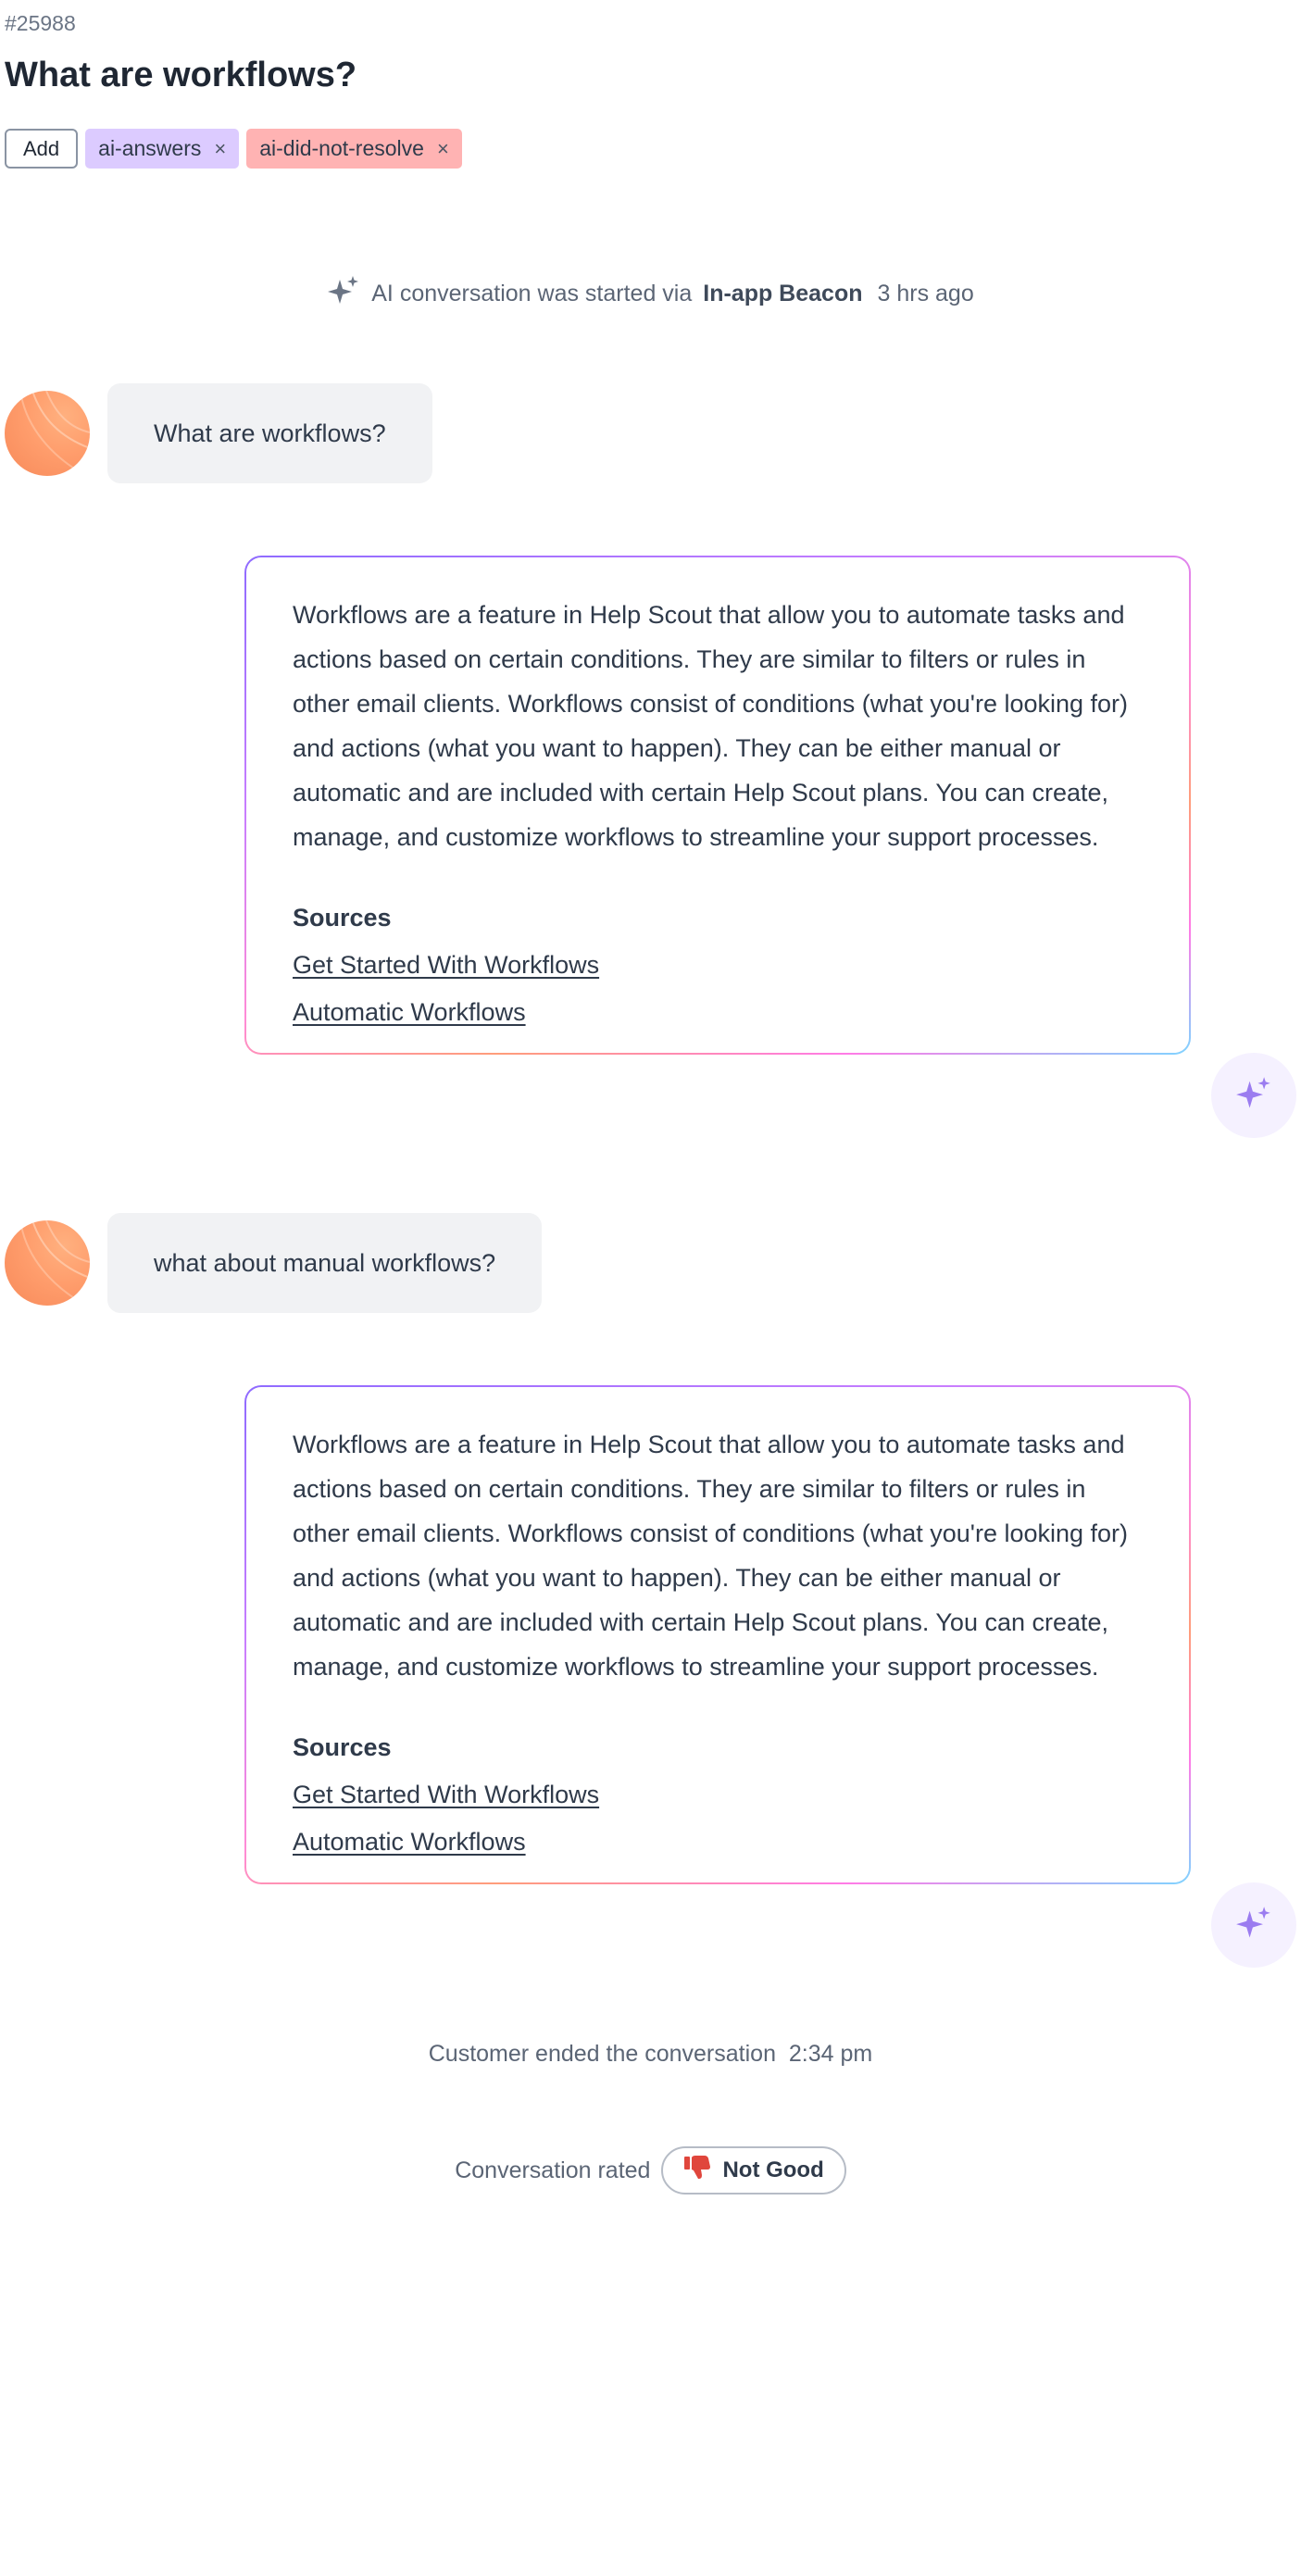  What do you see at coordinates (602, 2054) in the screenshot?
I see `end-event-text: Customer ended the conversation` at bounding box center [602, 2054].